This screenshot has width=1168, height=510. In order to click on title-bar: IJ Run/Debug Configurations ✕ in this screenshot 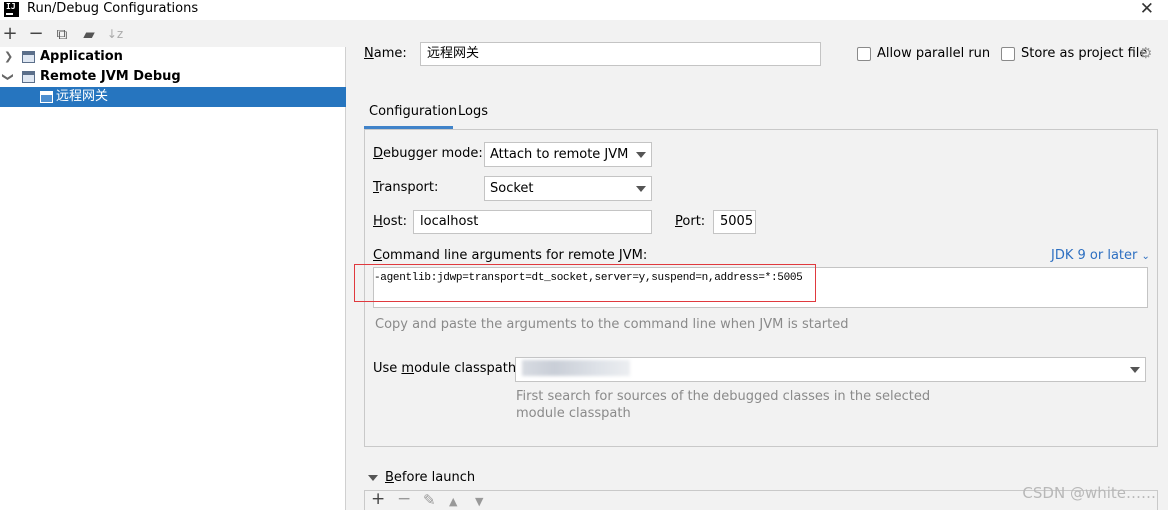, I will do `click(584, 10)`.